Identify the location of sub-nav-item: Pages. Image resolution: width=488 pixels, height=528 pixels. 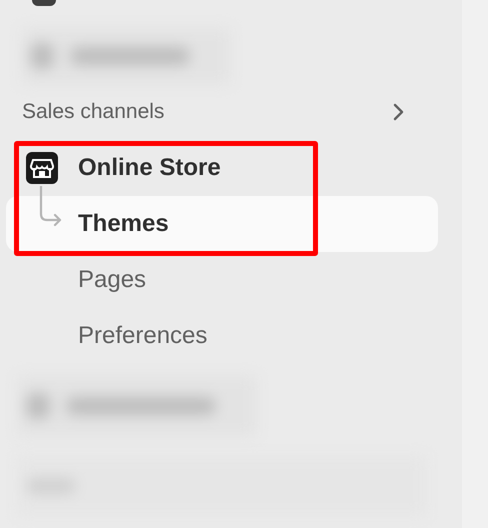
(222, 280).